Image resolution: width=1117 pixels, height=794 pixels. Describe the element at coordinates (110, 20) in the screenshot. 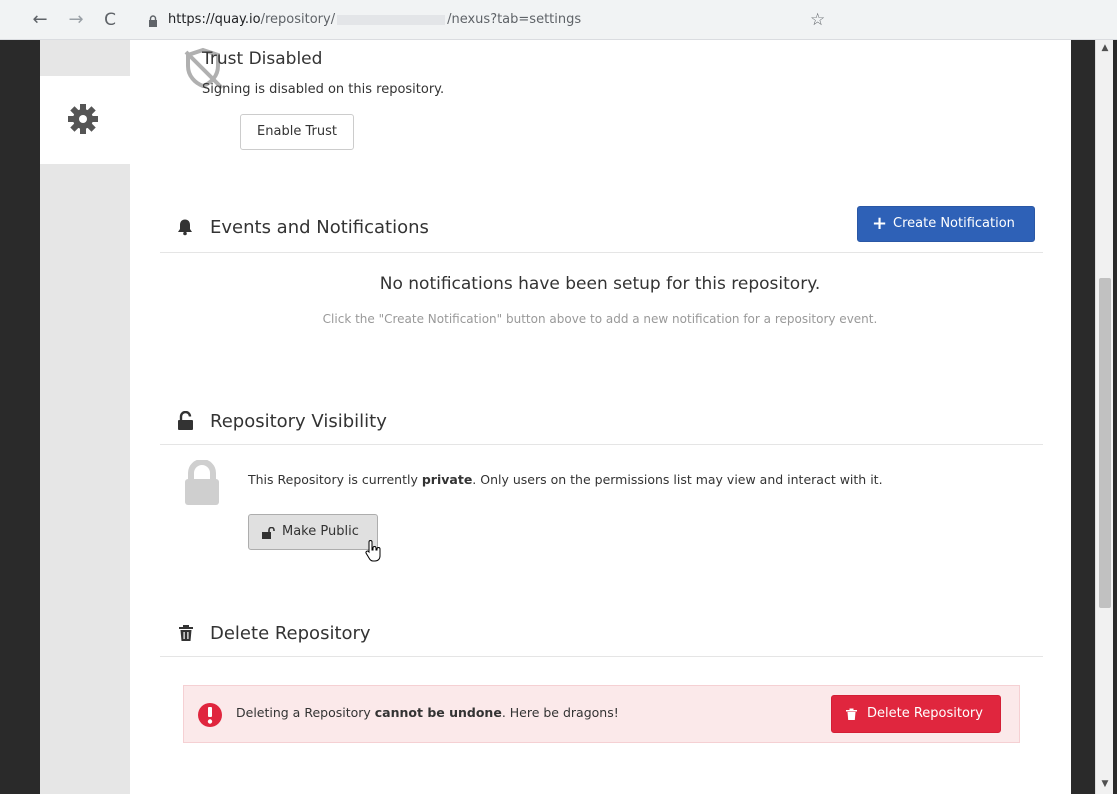

I see `reload-icon: C` at that location.